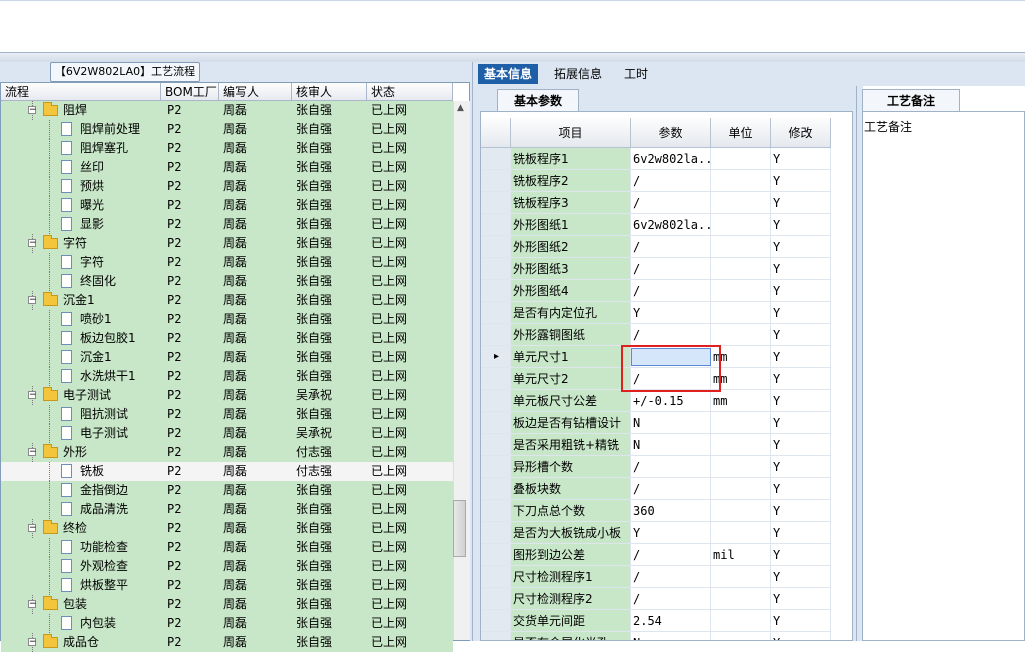 This screenshot has width=1025, height=652. I want to click on tree-step-row: 板边包胶1 P2 周磊 张自强 已上网, so click(227, 338).